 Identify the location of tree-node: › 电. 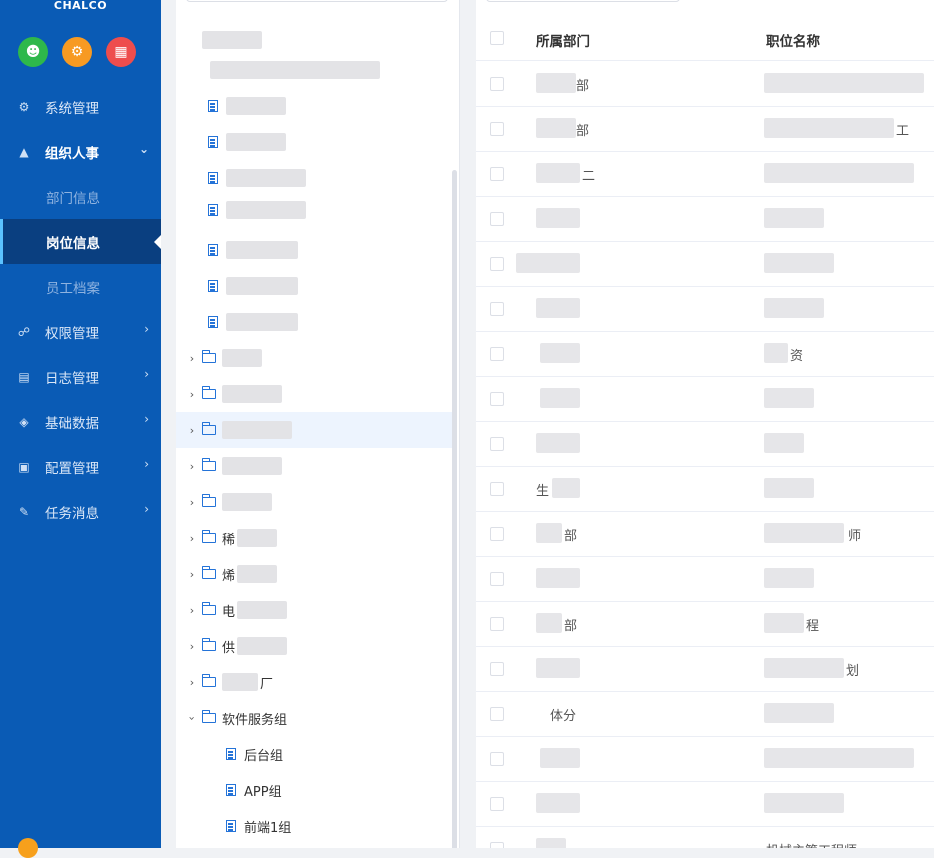
(314, 610).